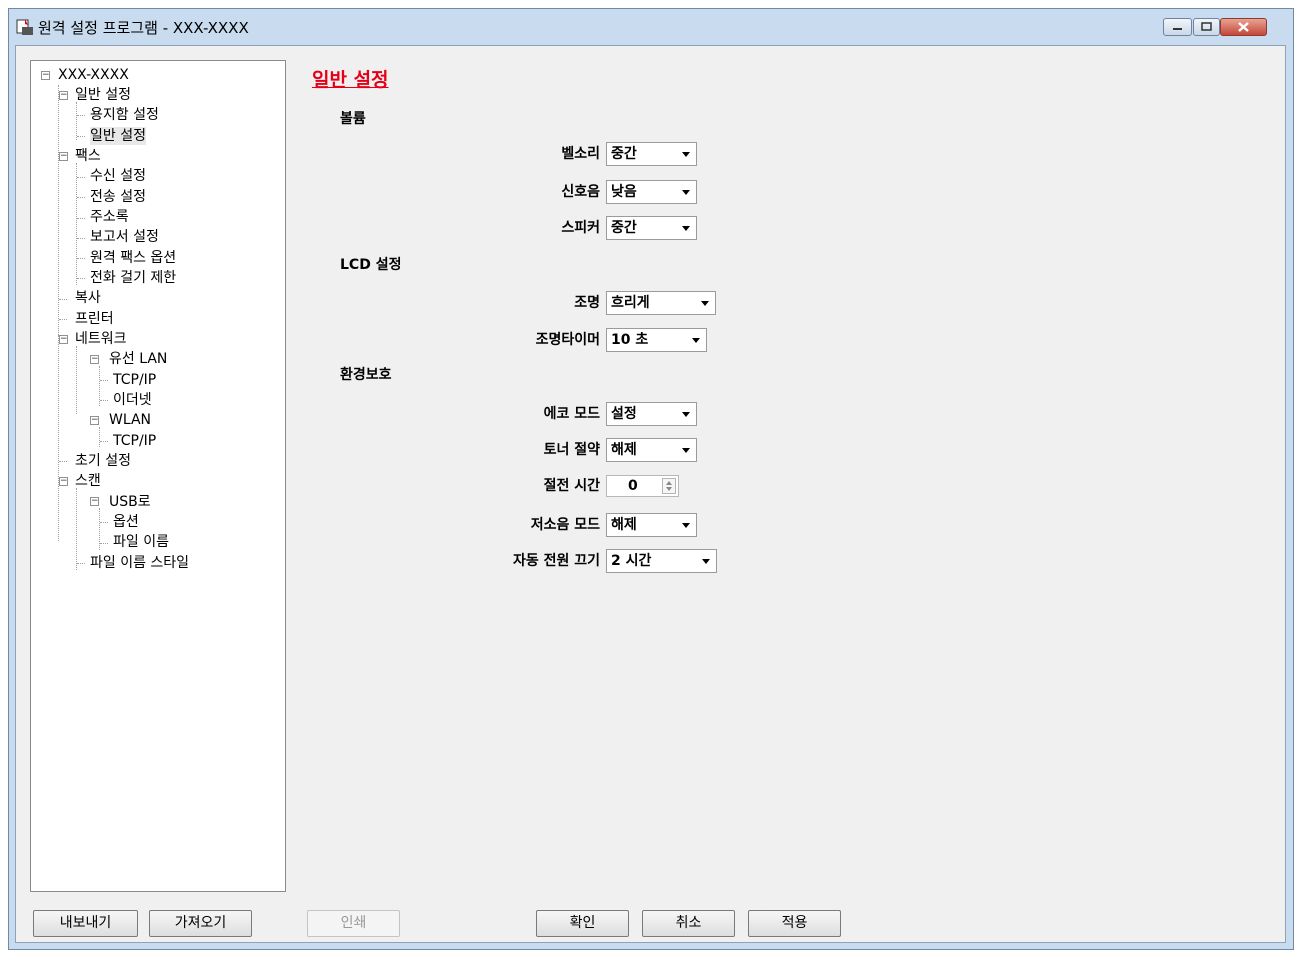 The image size is (1303, 958). Describe the element at coordinates (103, 95) in the screenshot. I see `tree-item-general: 일반 설정` at that location.